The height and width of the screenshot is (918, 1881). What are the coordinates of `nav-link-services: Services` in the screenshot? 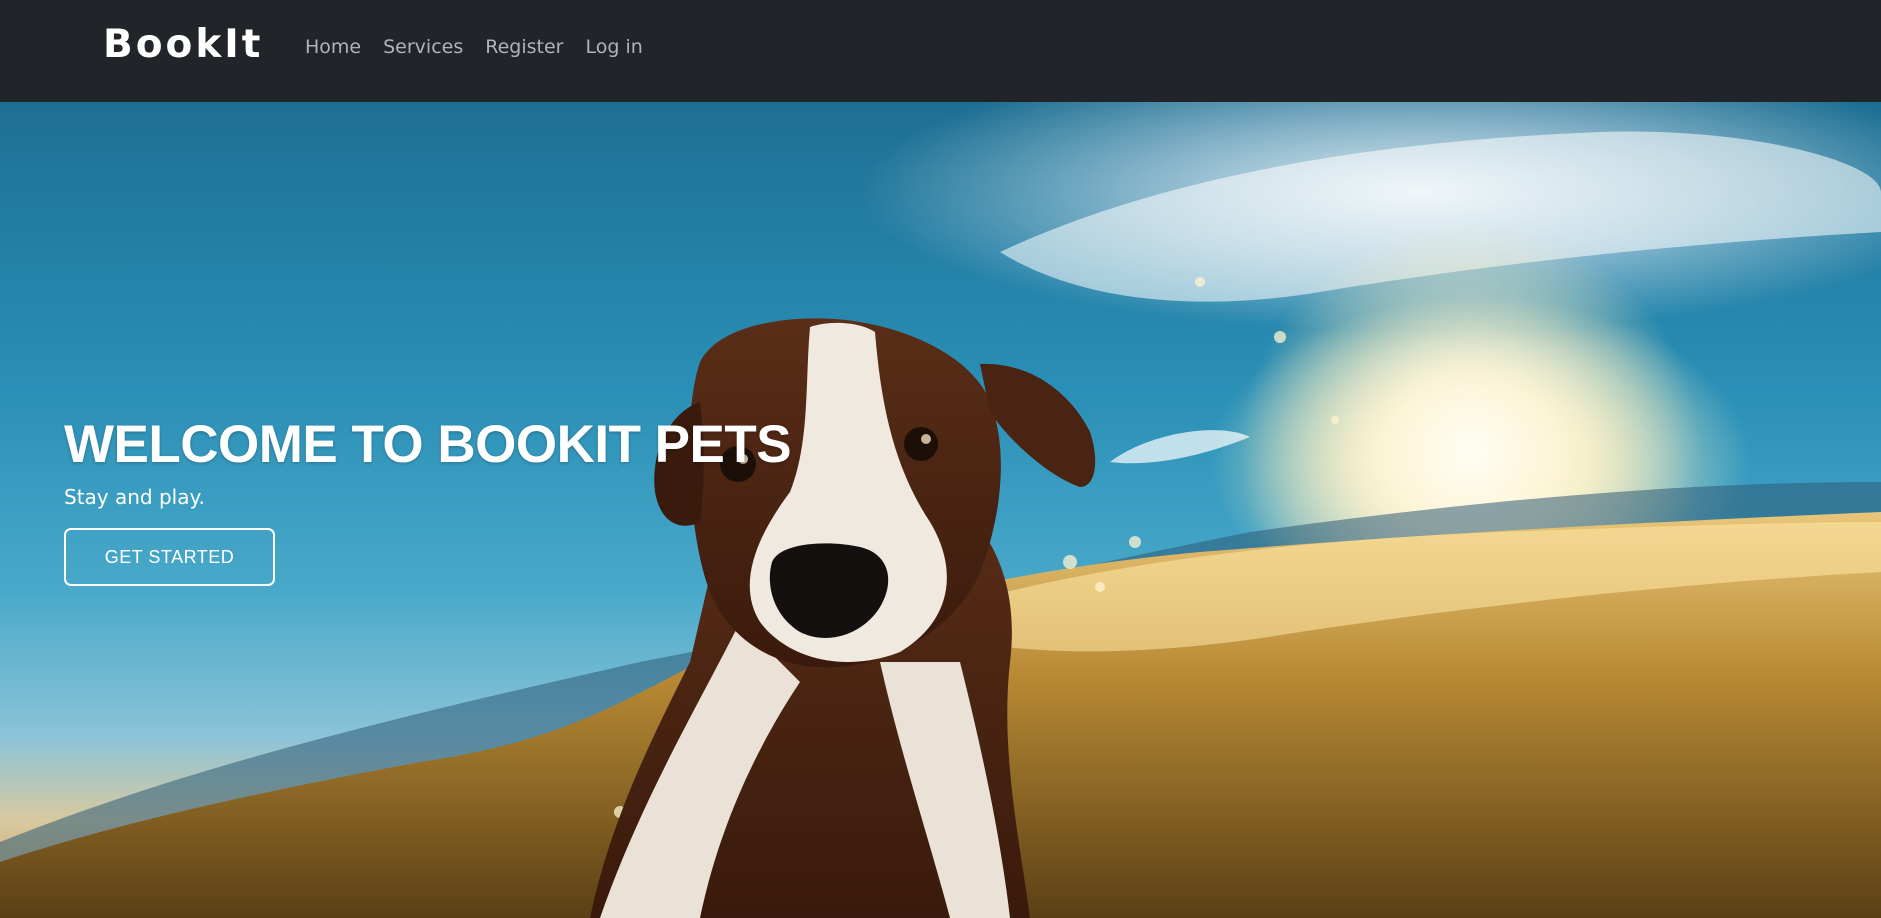 It's located at (423, 47).